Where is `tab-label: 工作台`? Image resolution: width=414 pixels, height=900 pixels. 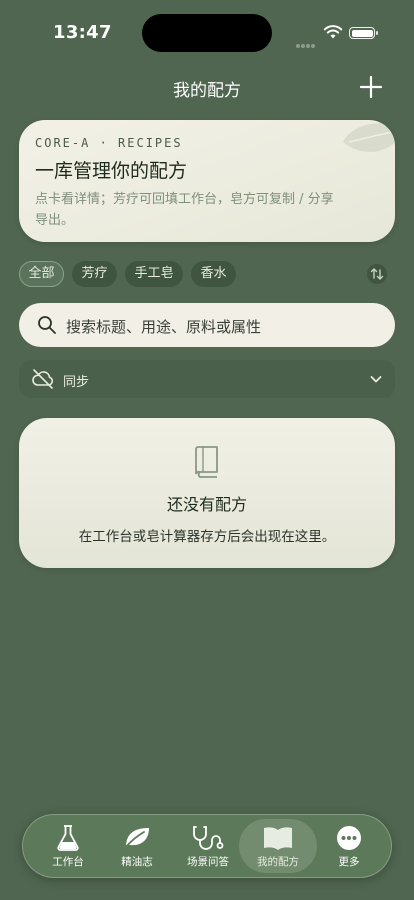 tab-label: 工作台 is located at coordinates (68, 862).